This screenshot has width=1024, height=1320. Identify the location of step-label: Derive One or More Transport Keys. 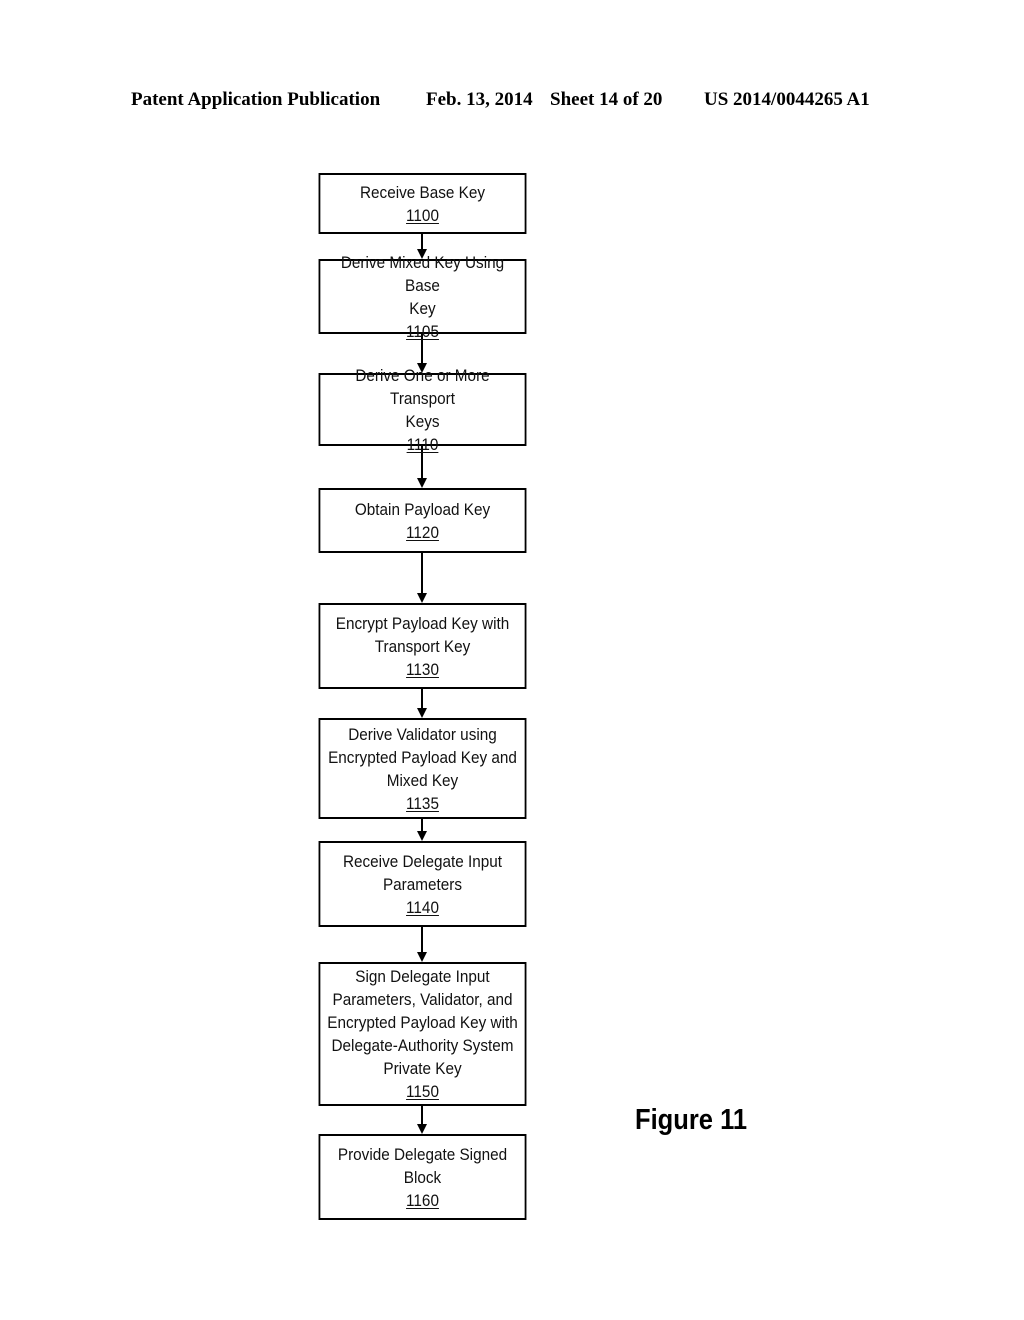
(422, 398).